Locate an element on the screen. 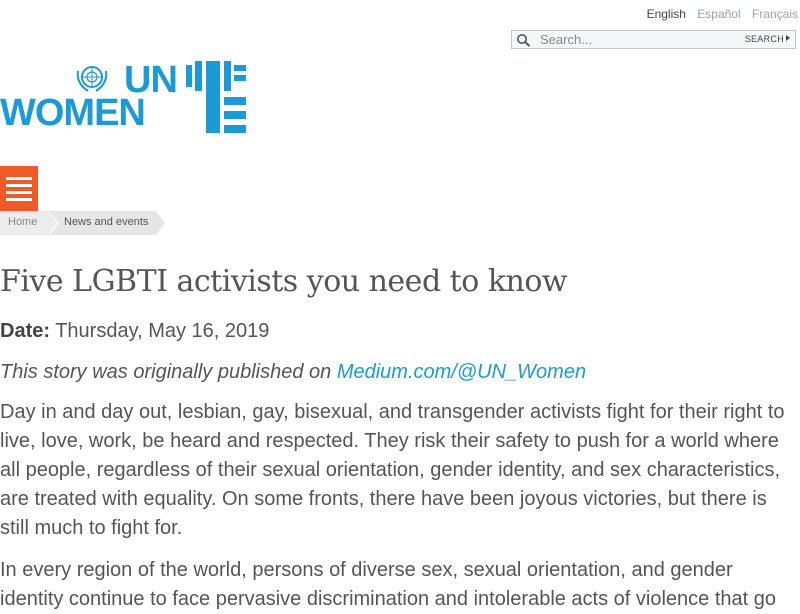  breadcrumb-news-label: News and events is located at coordinates (106, 222).